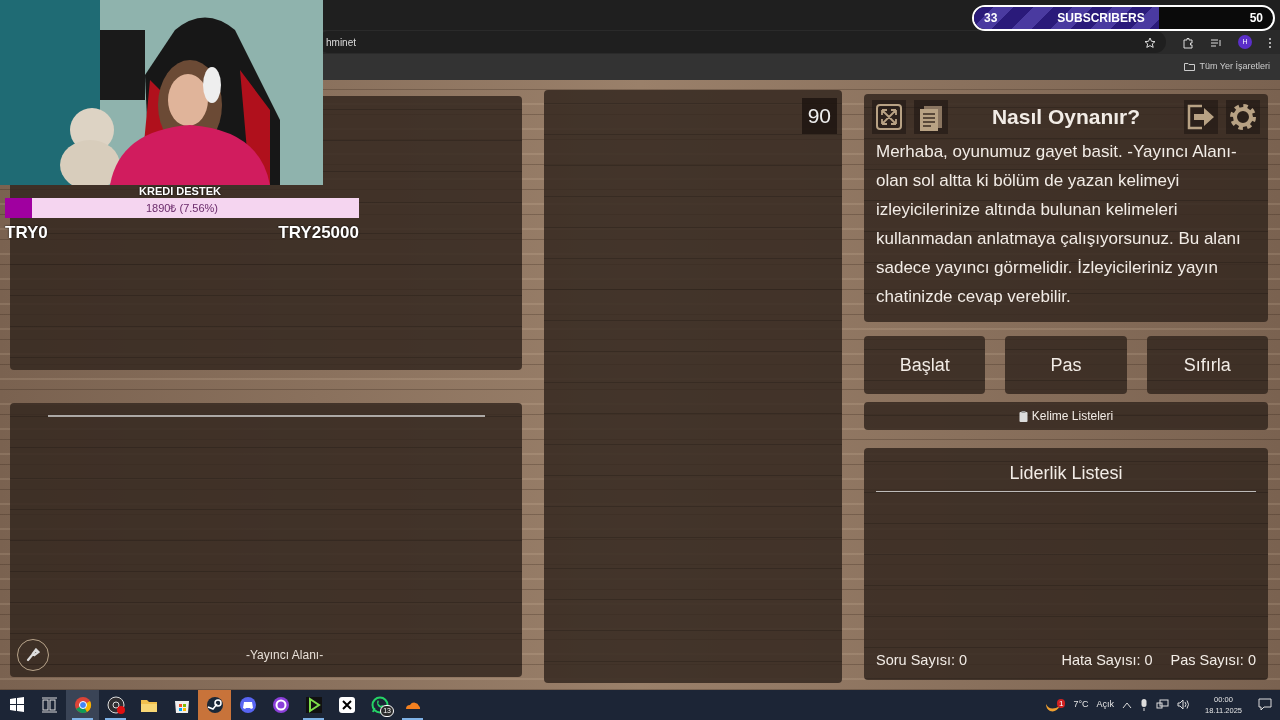 The width and height of the screenshot is (1280, 720). What do you see at coordinates (182, 208) in the screenshot?
I see `goal-reading: 1890₺ (7.56%)` at bounding box center [182, 208].